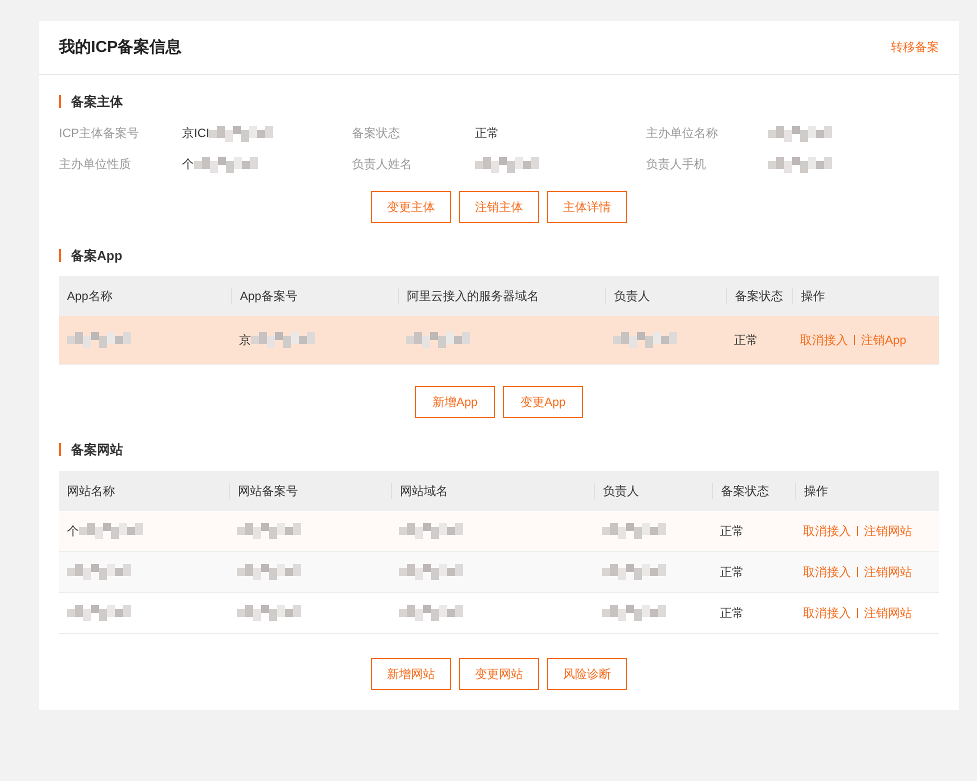  I want to click on field-value: 京ICI, so click(196, 133).